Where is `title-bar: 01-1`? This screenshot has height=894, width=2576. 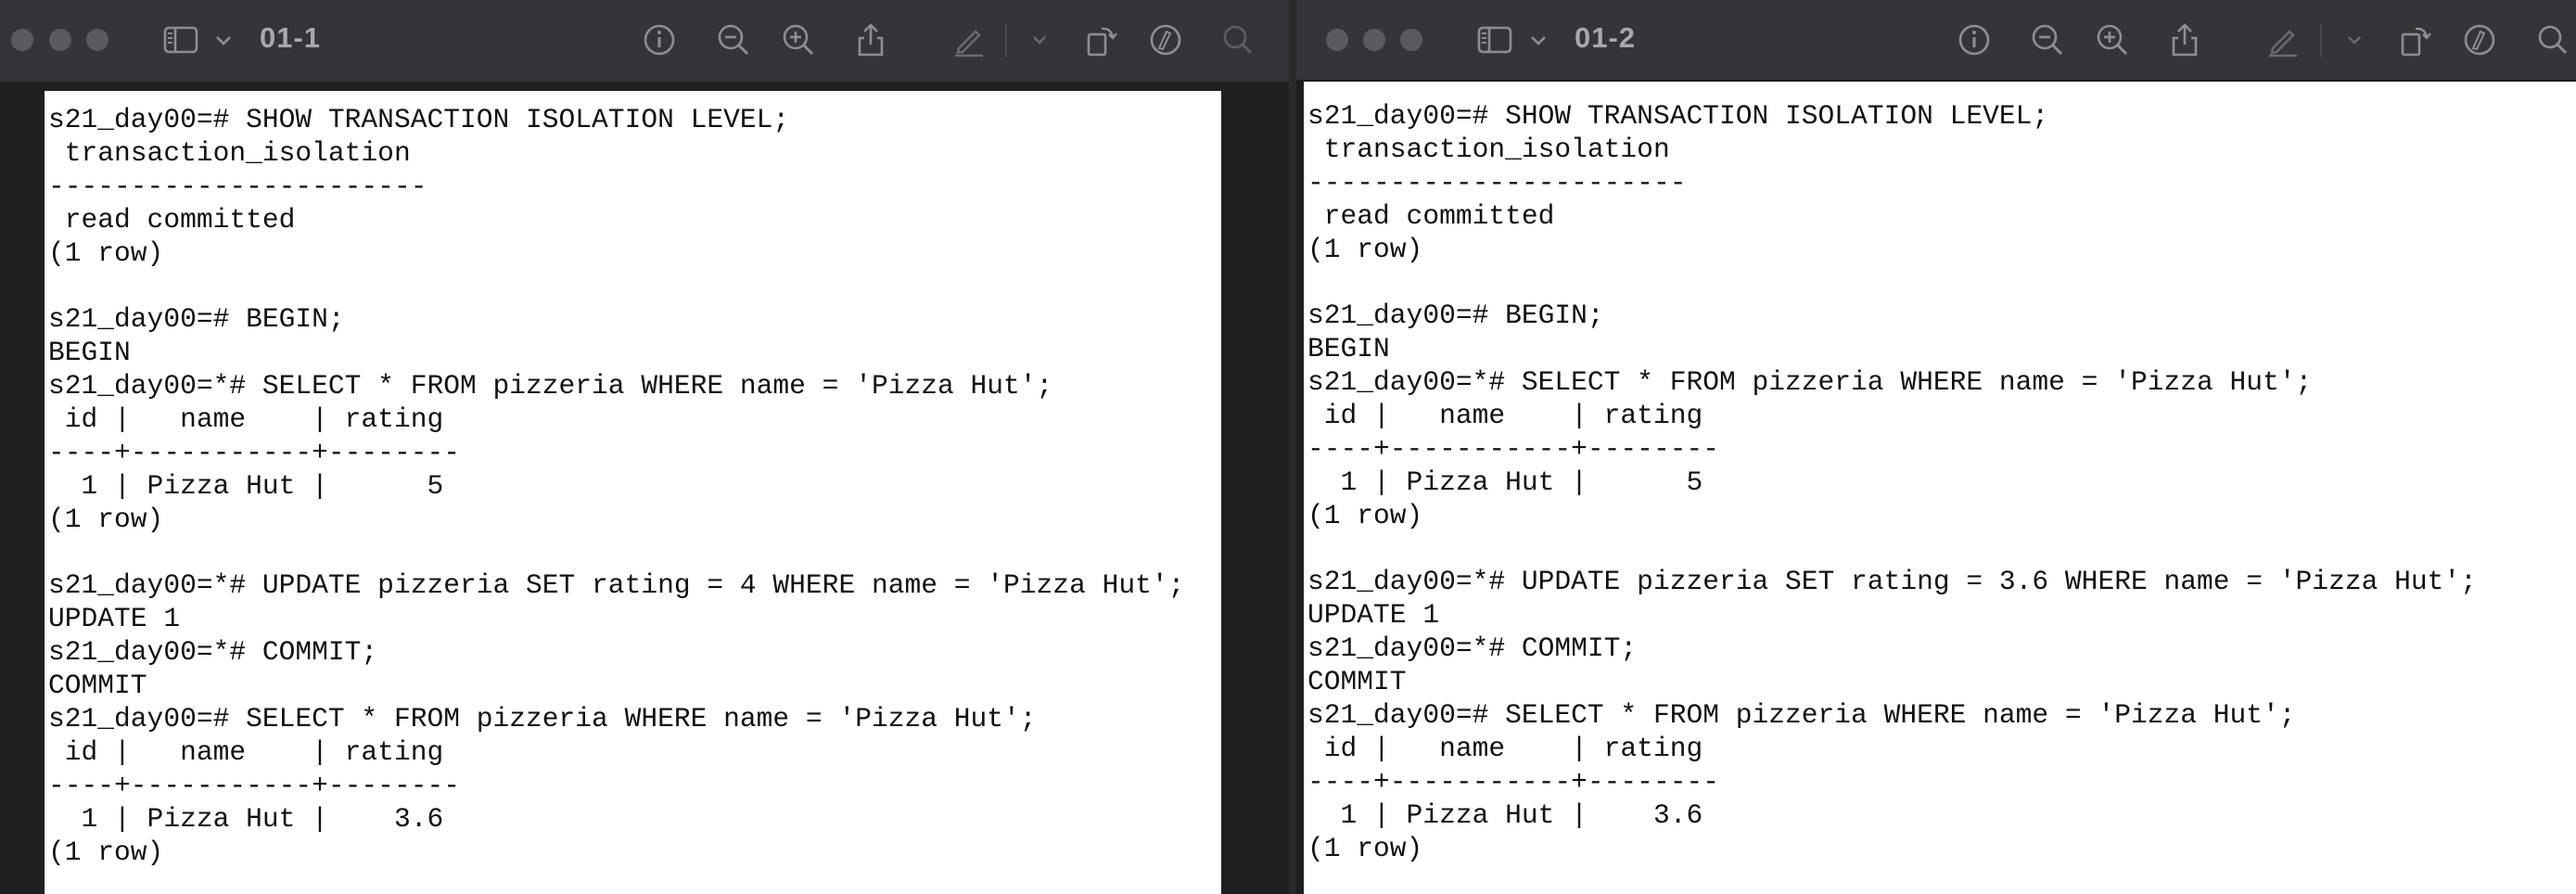 title-bar: 01-1 is located at coordinates (645, 41).